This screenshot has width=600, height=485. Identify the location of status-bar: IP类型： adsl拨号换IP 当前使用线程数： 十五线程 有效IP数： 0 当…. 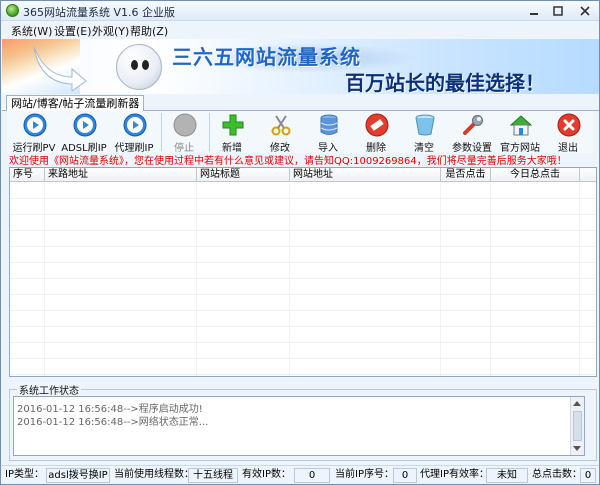
(300, 474).